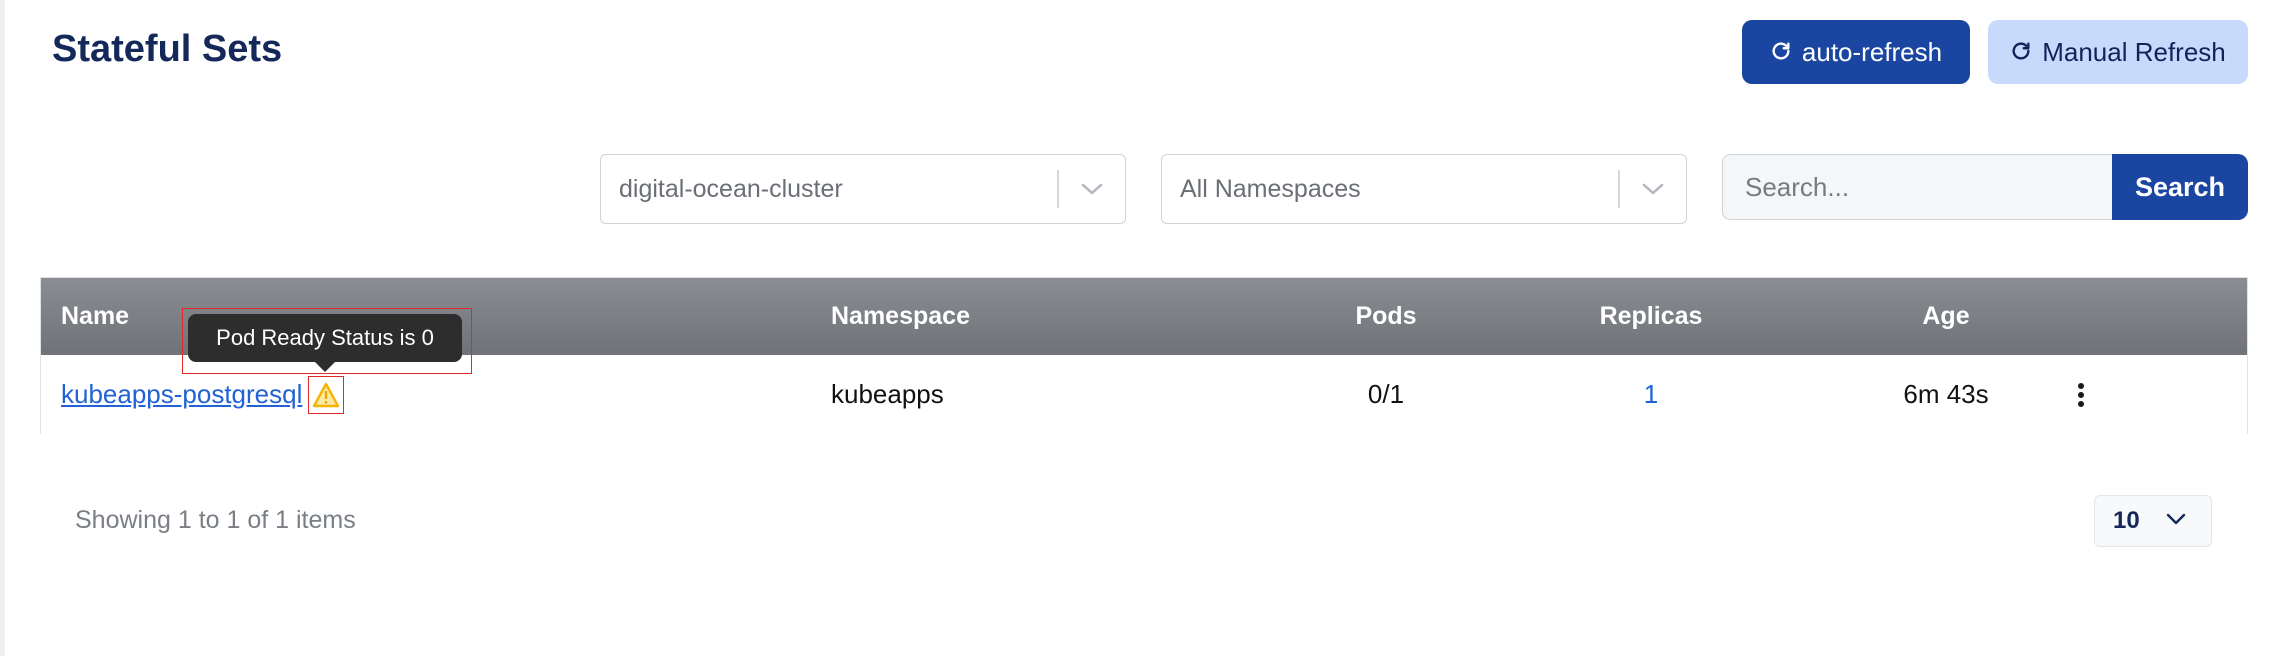 The height and width of the screenshot is (656, 2282). Describe the element at coordinates (731, 188) in the screenshot. I see `cluster-select-value: digital-ocean-cluster` at that location.